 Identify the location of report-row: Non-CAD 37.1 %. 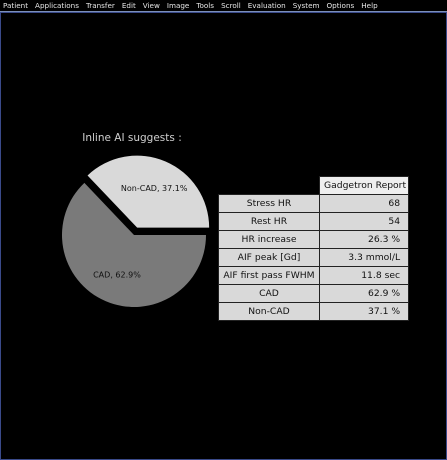
(314, 311).